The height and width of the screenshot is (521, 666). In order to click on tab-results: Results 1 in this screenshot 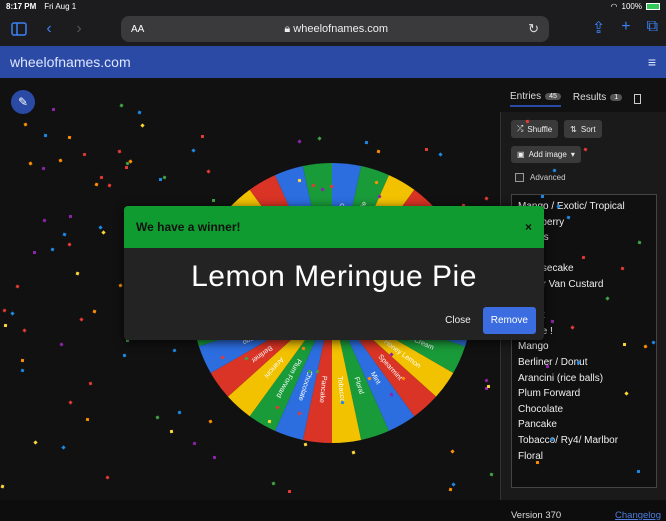, I will do `click(597, 99)`.